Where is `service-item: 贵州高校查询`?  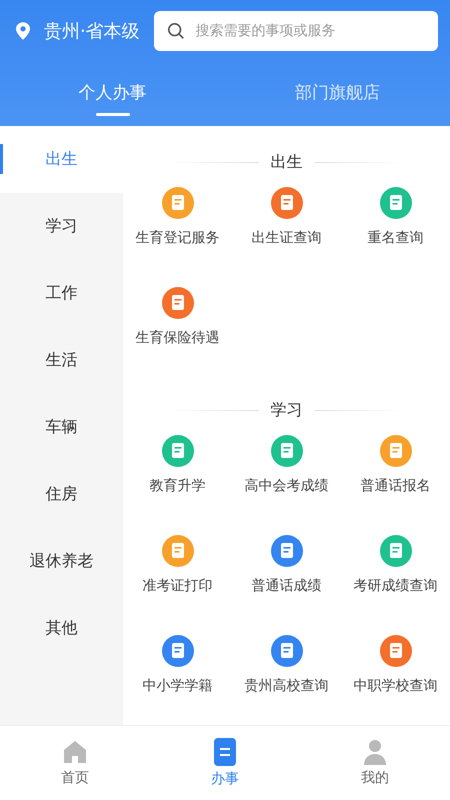
service-item: 贵州高校查询 is located at coordinates (286, 672).